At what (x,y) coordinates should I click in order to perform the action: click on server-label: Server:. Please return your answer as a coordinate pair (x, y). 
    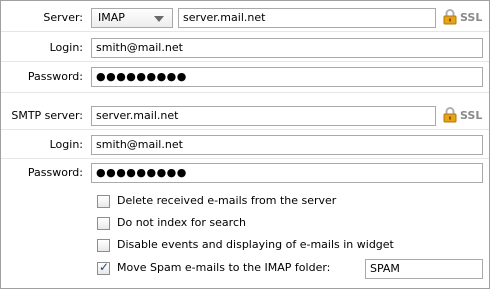
    Looking at the image, I should click on (63, 17).